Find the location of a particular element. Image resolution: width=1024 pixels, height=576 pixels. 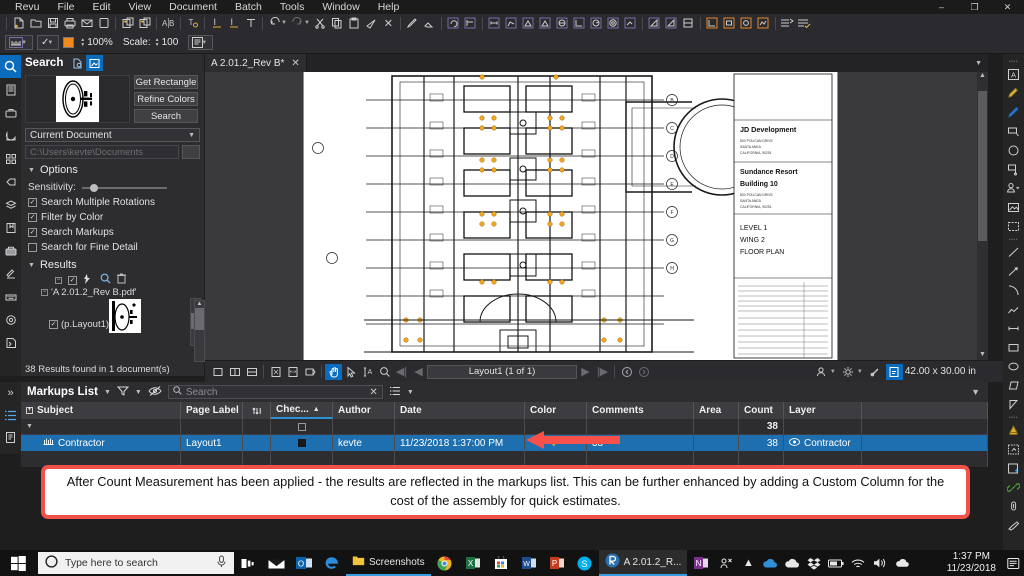

skype-icon: S is located at coordinates (585, 563).